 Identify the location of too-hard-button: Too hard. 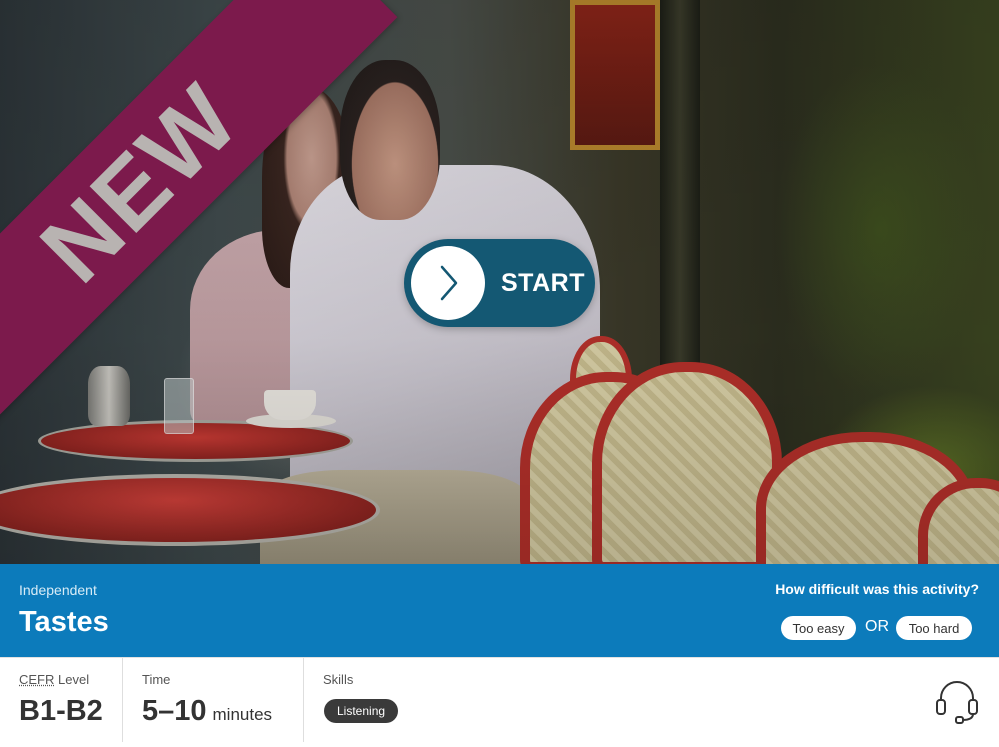
(934, 628).